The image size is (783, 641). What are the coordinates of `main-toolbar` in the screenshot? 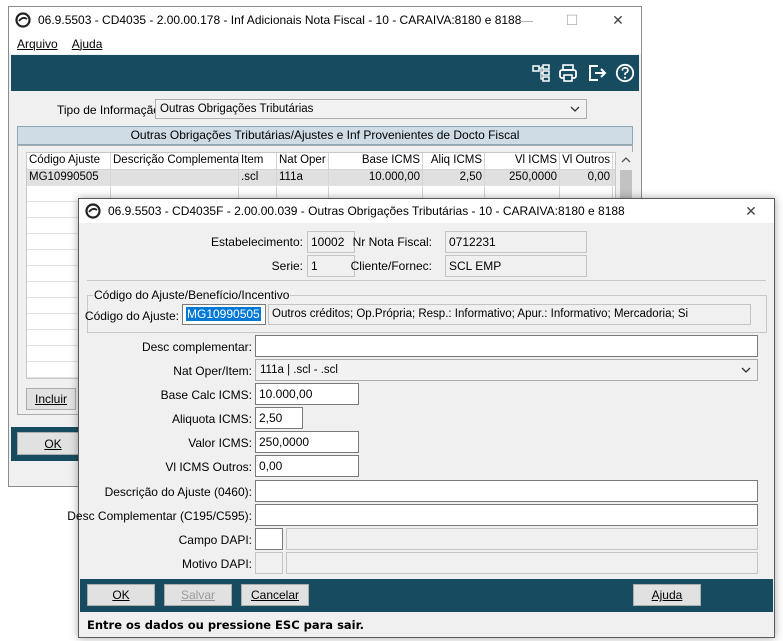 It's located at (325, 73).